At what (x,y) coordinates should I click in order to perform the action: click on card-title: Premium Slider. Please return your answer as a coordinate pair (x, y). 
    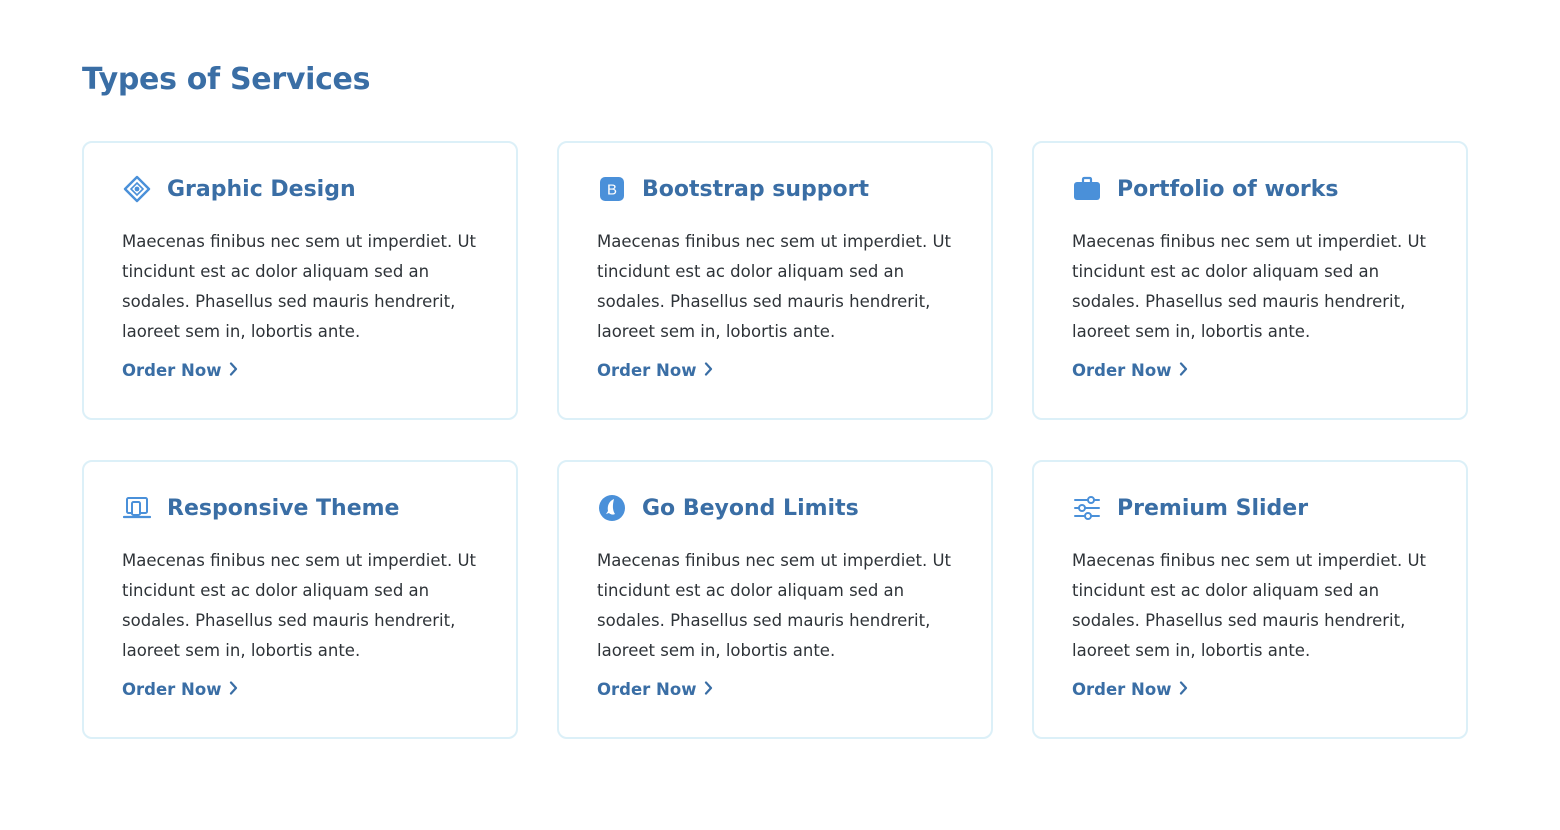
    Looking at the image, I should click on (1213, 508).